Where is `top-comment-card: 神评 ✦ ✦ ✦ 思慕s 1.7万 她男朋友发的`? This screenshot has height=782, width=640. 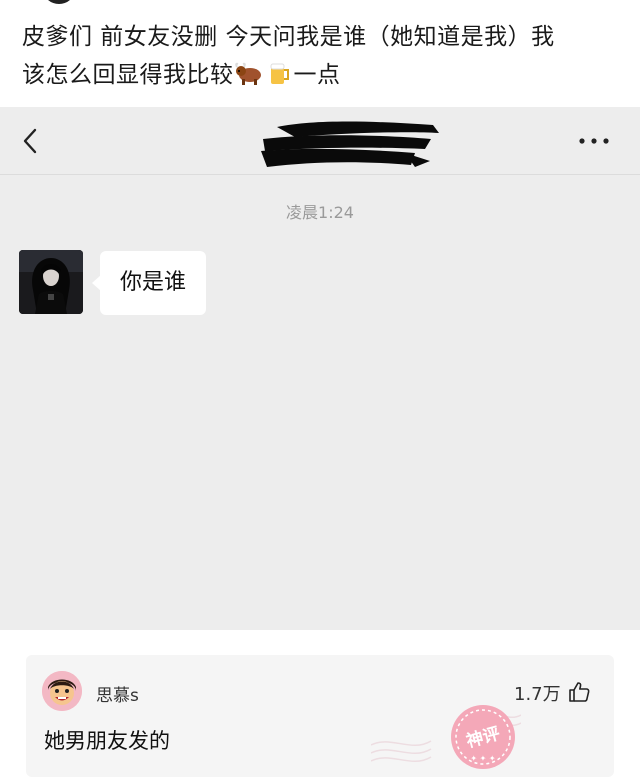 top-comment-card: 神评 ✦ ✦ ✦ 思慕s 1.7万 她男朋友发的 is located at coordinates (320, 716).